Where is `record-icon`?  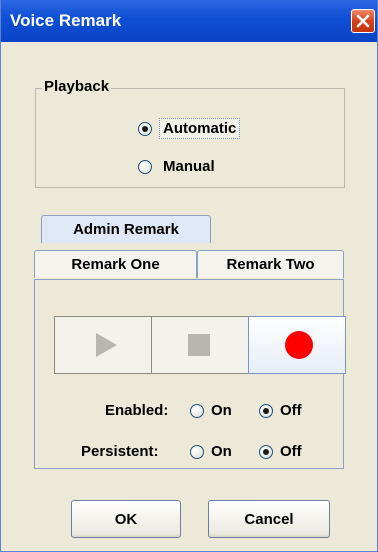
record-icon is located at coordinates (299, 345).